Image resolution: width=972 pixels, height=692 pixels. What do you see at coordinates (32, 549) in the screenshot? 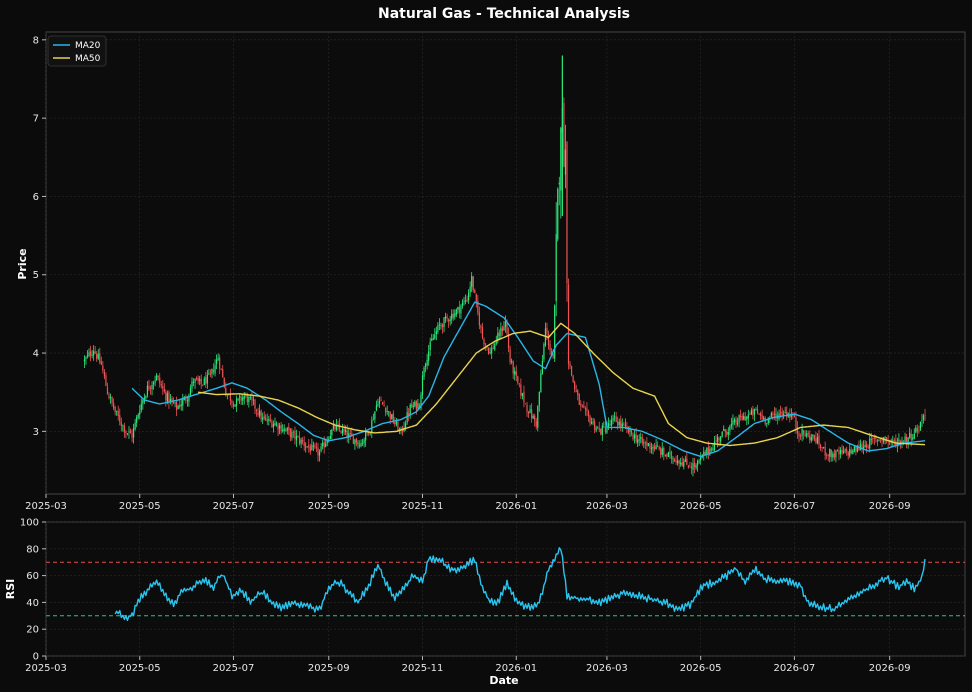
I see `rsi-y-tick-label: 80` at bounding box center [32, 549].